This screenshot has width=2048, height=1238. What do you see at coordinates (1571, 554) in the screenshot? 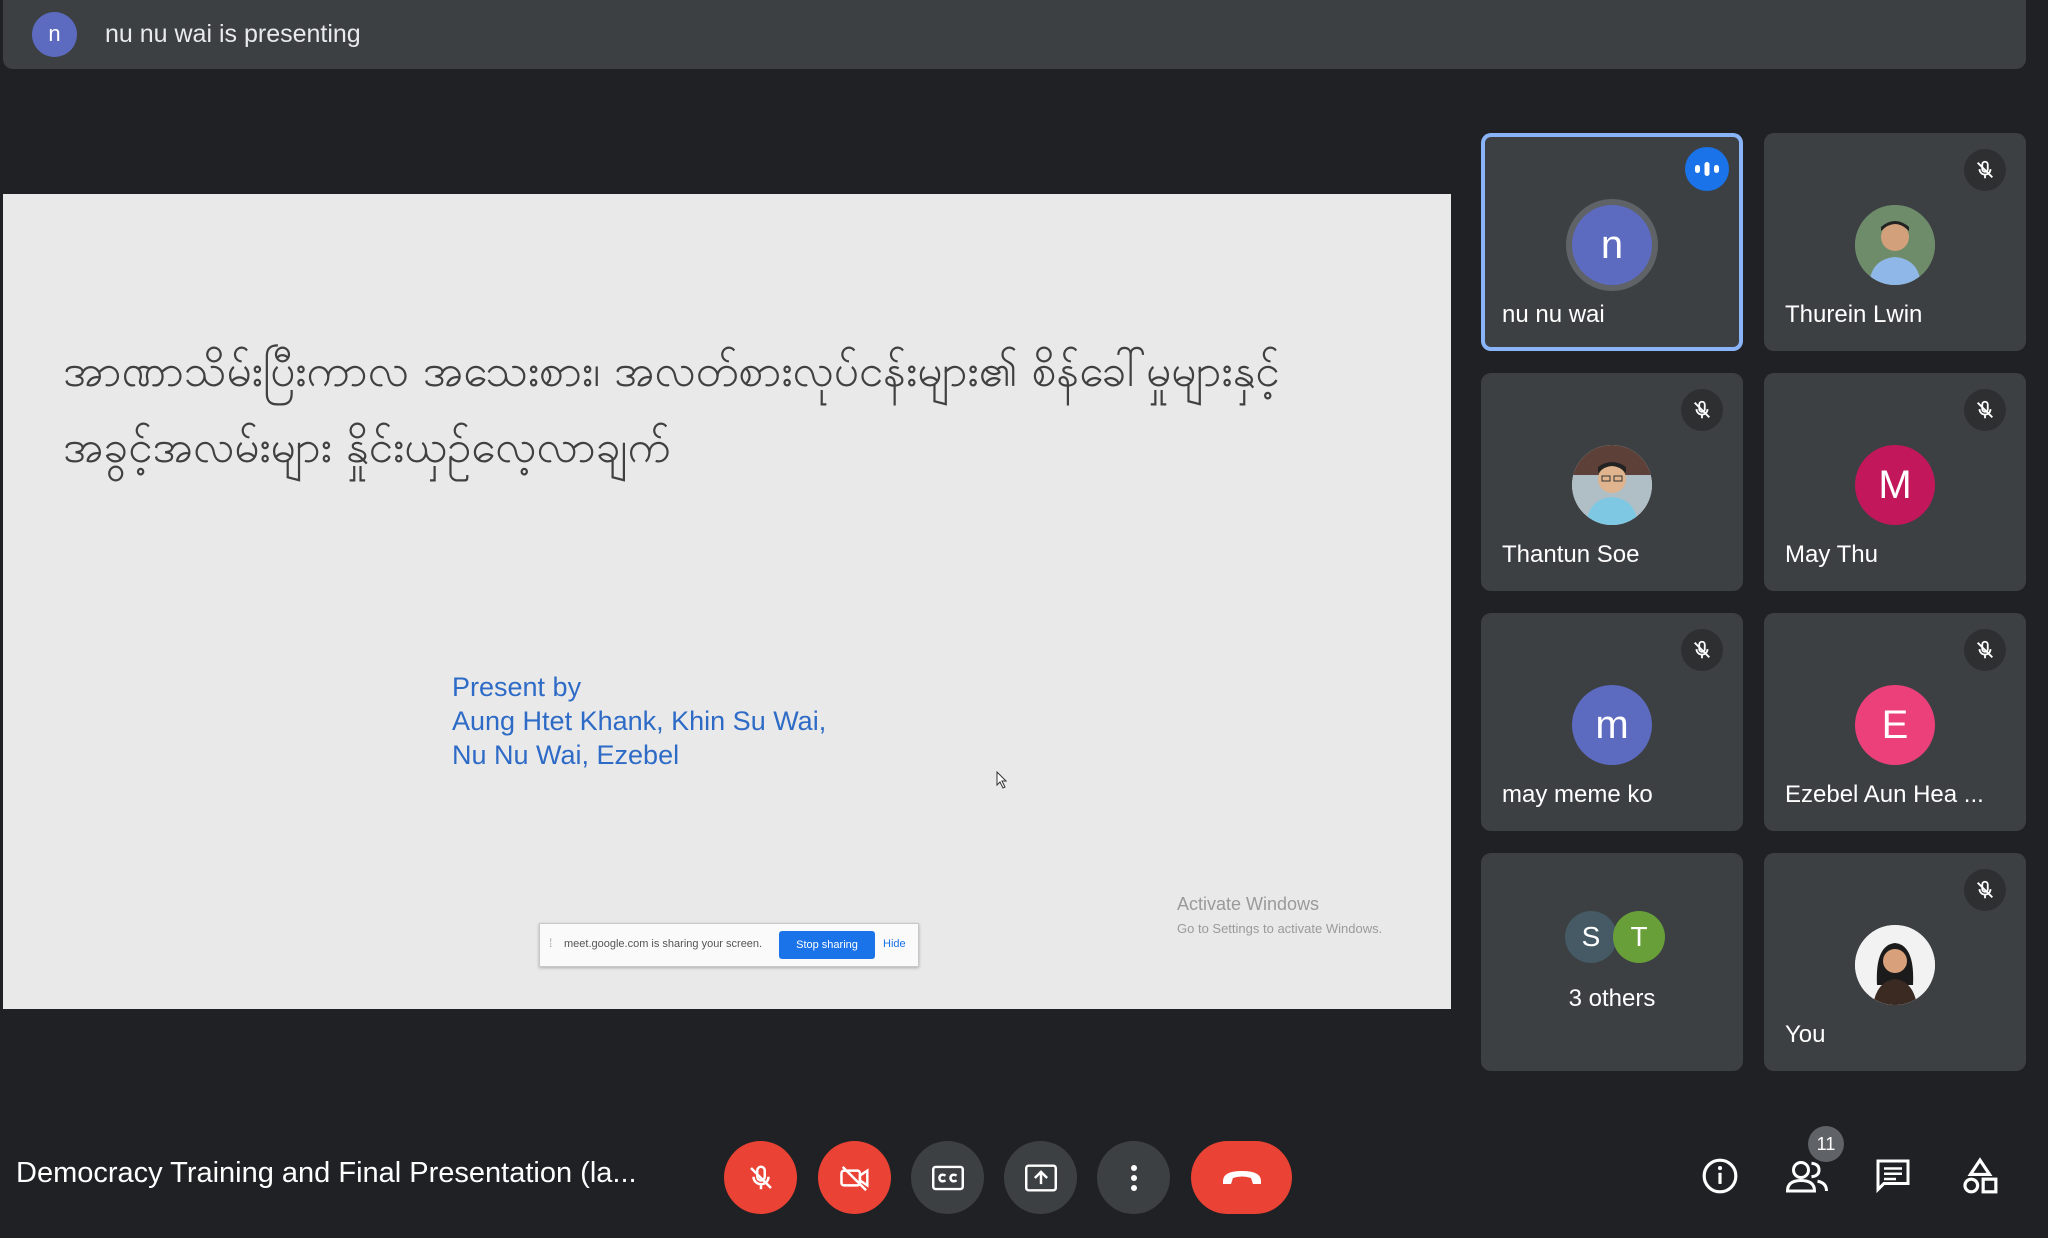
I see `participant-name: Thantun Soe` at bounding box center [1571, 554].